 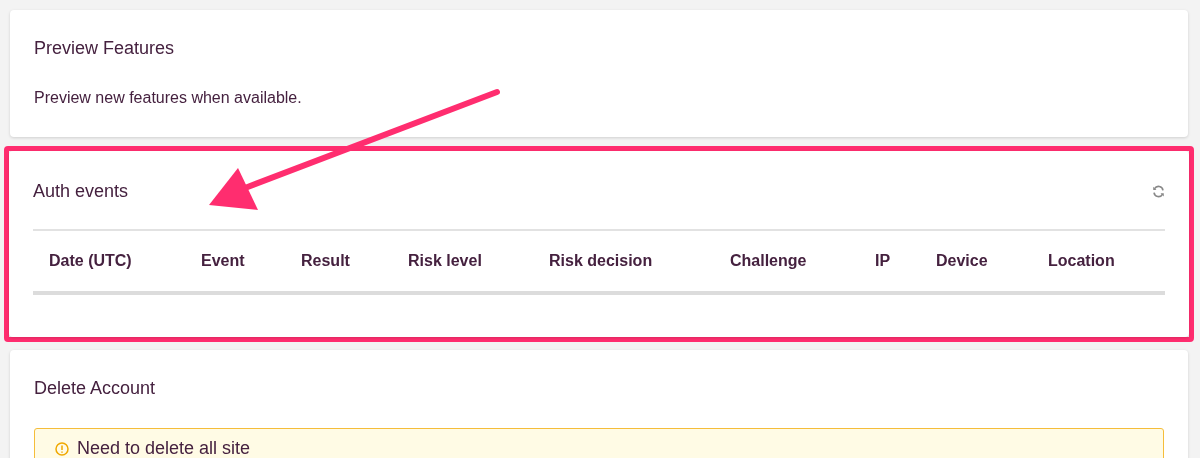 I want to click on column-header: Result, so click(x=325, y=261).